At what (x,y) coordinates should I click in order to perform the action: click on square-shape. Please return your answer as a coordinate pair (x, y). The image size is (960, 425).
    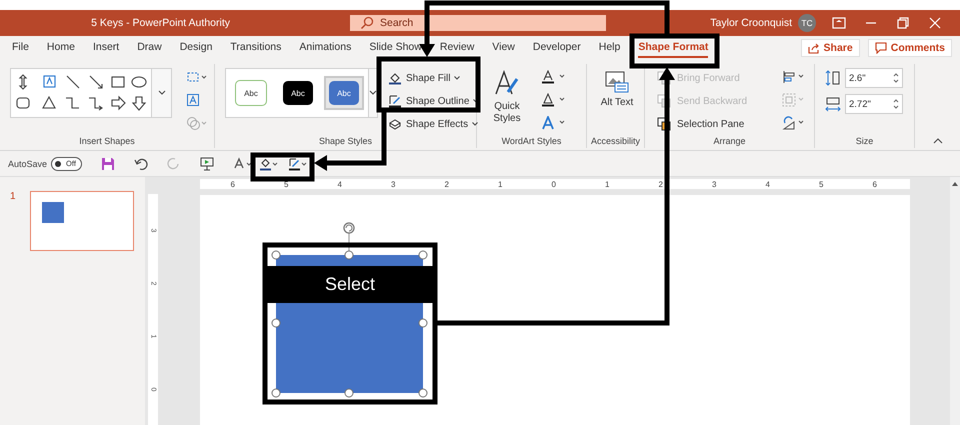
    Looking at the image, I should click on (53, 212).